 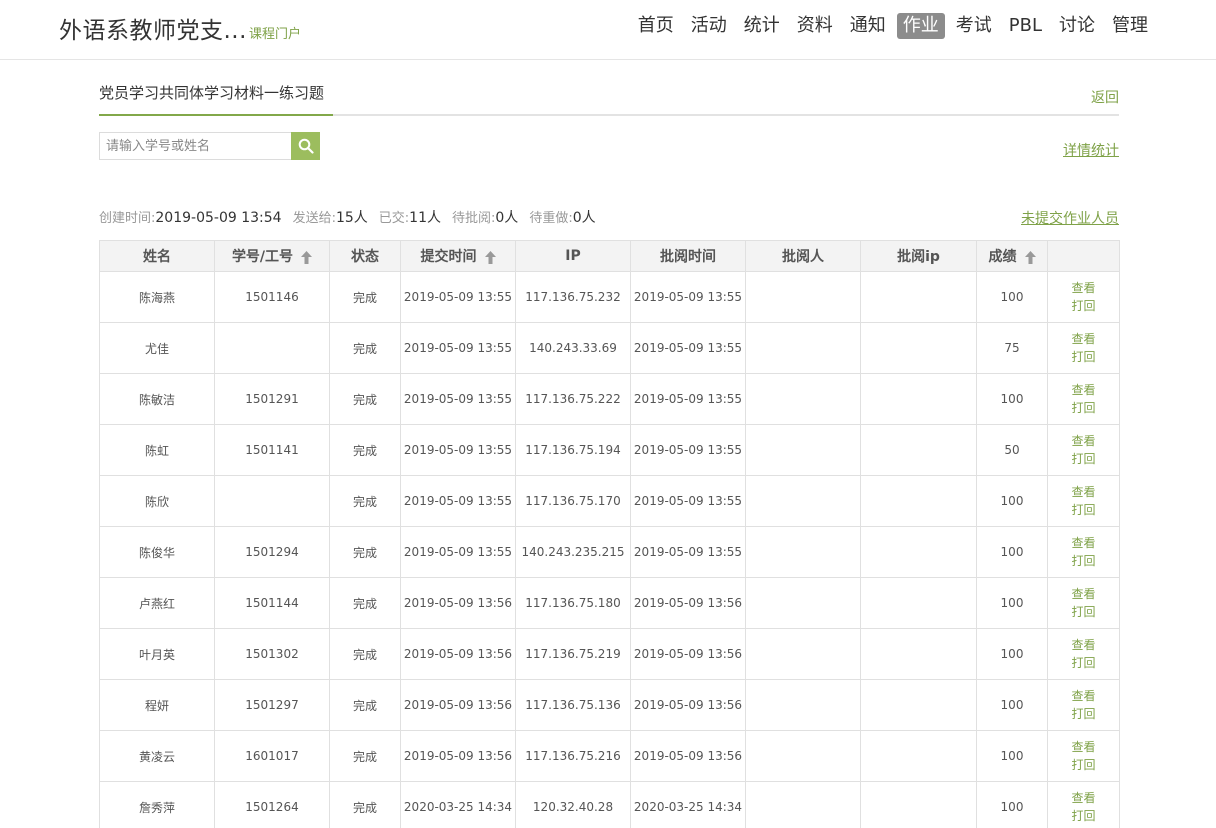 What do you see at coordinates (216, 98) in the screenshot?
I see `tab-assignment-title: 党员学习共同体学习材料一练习题` at bounding box center [216, 98].